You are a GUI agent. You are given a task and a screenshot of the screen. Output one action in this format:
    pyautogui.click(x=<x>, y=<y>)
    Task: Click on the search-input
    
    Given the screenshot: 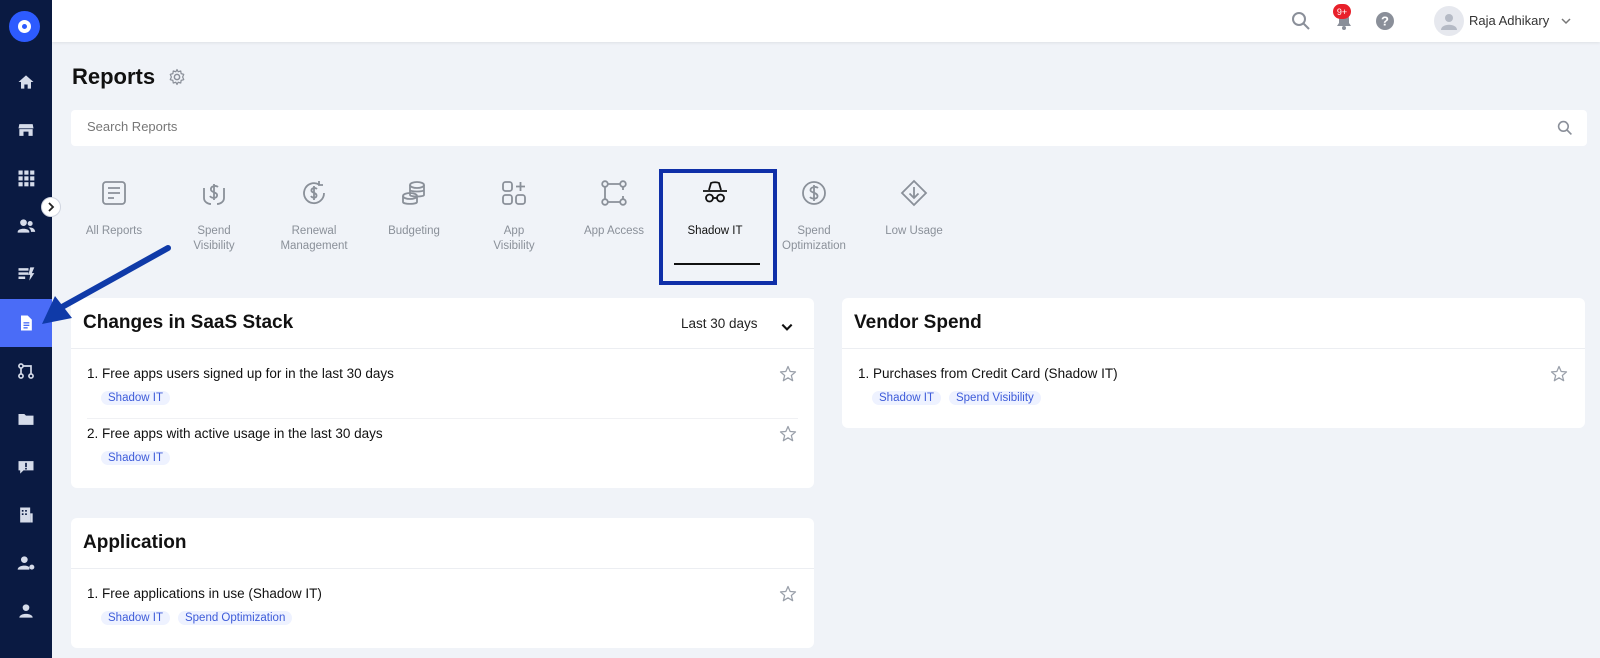 What is the action you would take?
    pyautogui.click(x=787, y=126)
    